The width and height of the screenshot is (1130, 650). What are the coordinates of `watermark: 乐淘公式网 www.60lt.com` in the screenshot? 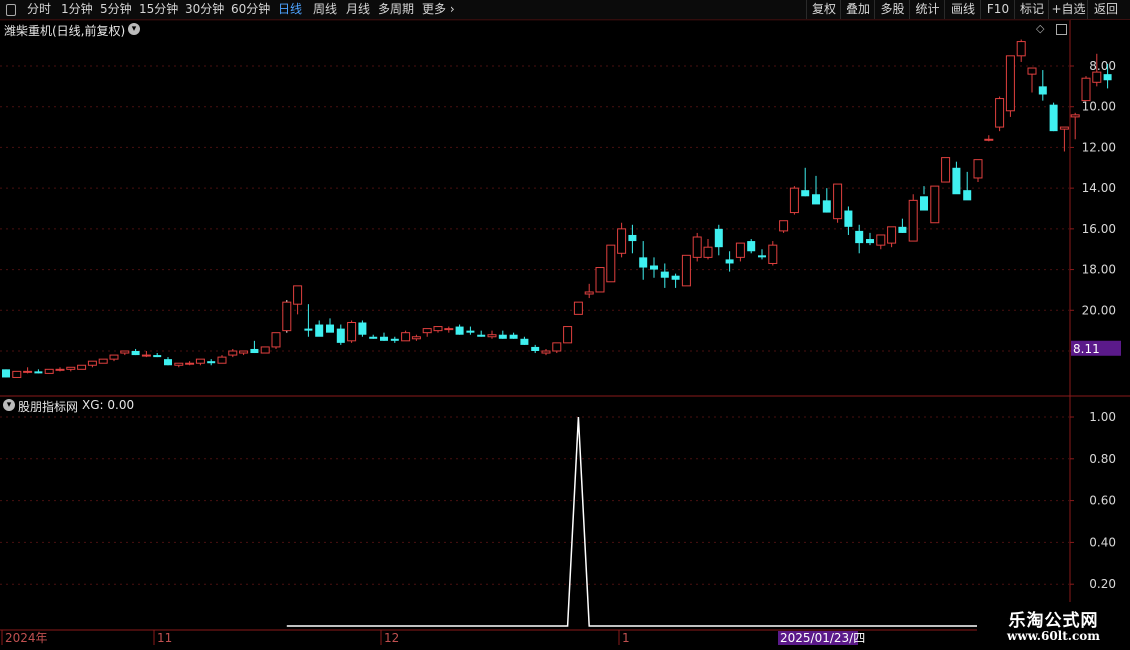 It's located at (1053, 626).